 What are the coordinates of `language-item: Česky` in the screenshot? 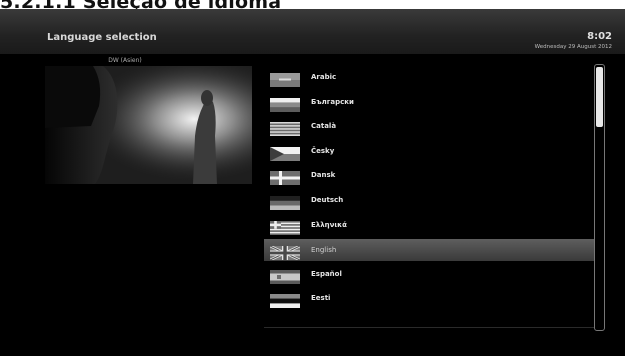 It's located at (429, 152).